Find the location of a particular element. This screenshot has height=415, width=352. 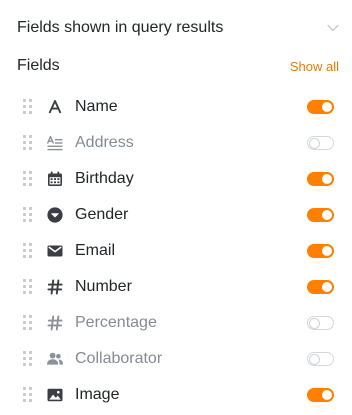

chevron-down-icon is located at coordinates (333, 28).